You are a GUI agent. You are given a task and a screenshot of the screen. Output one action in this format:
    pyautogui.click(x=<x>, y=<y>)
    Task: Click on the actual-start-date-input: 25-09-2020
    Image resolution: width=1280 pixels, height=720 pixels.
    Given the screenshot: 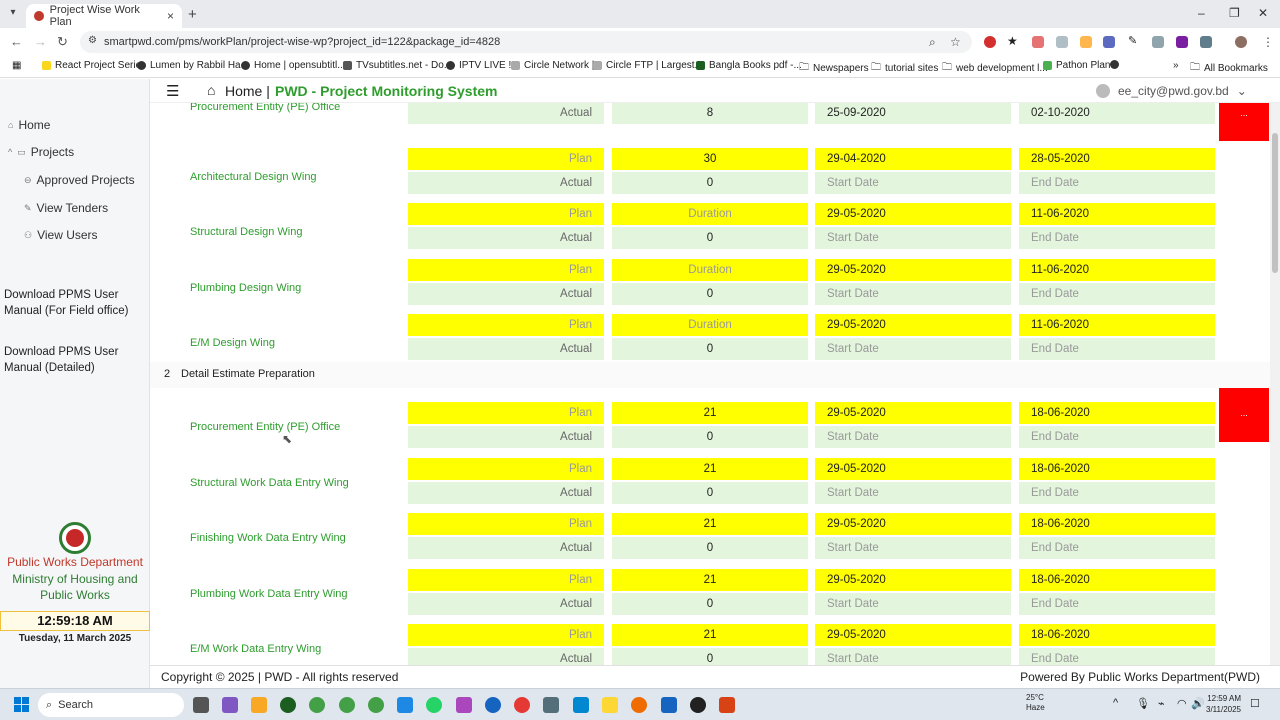 What is the action you would take?
    pyautogui.click(x=913, y=113)
    